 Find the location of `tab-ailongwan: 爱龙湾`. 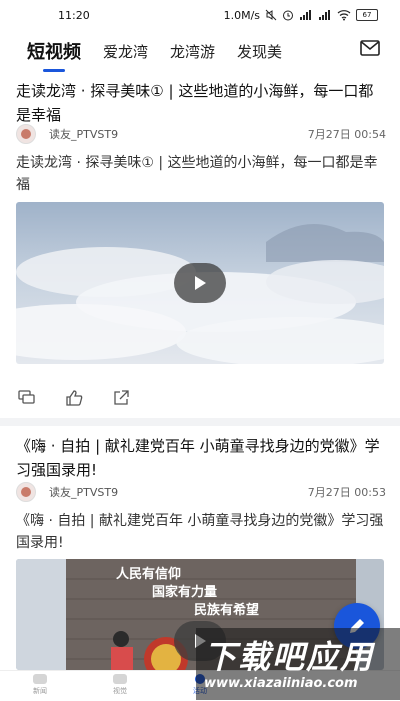

tab-ailongwan: 爱龙湾 is located at coordinates (125, 51).